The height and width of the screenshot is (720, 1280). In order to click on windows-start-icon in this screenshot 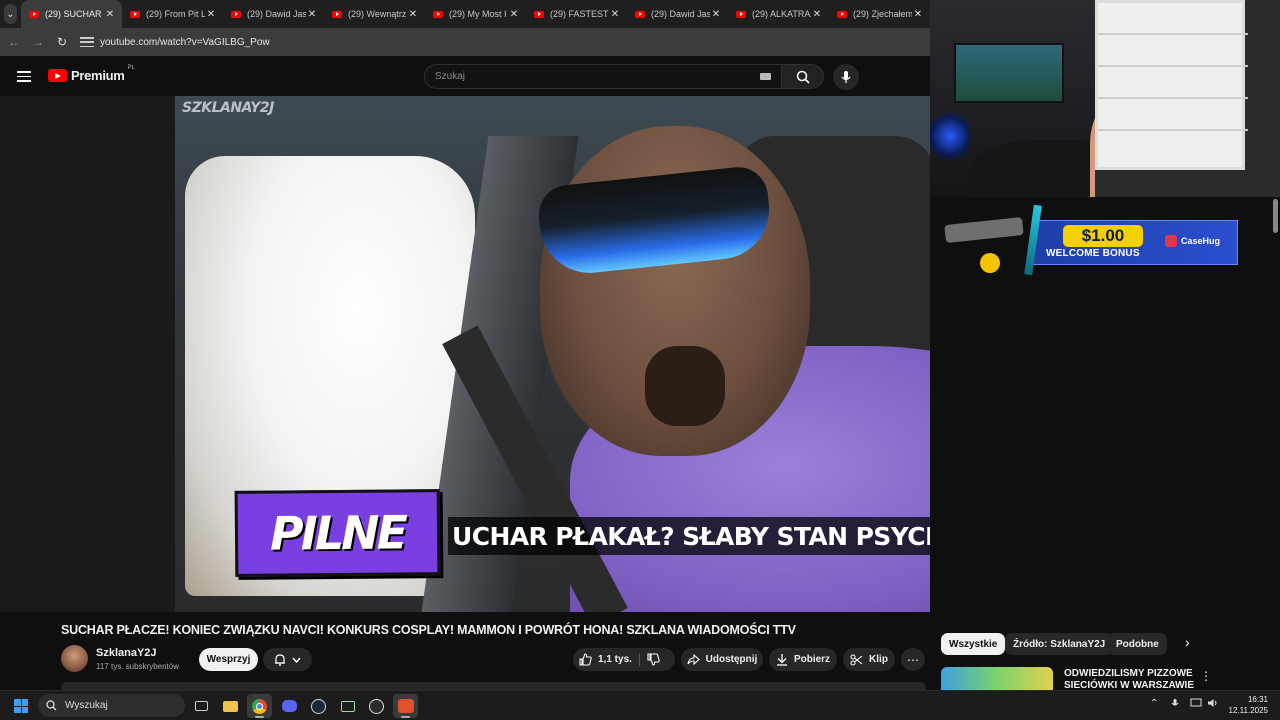, I will do `click(21, 706)`.